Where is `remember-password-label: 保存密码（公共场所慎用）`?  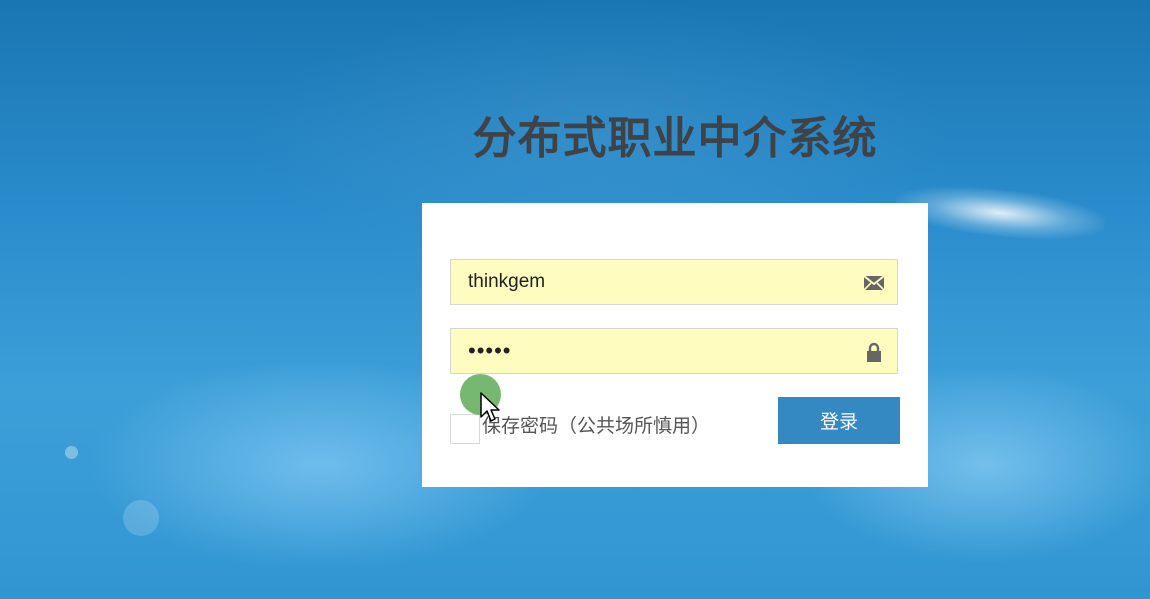
remember-password-label: 保存密码（公共场所慎用） is located at coordinates (596, 424).